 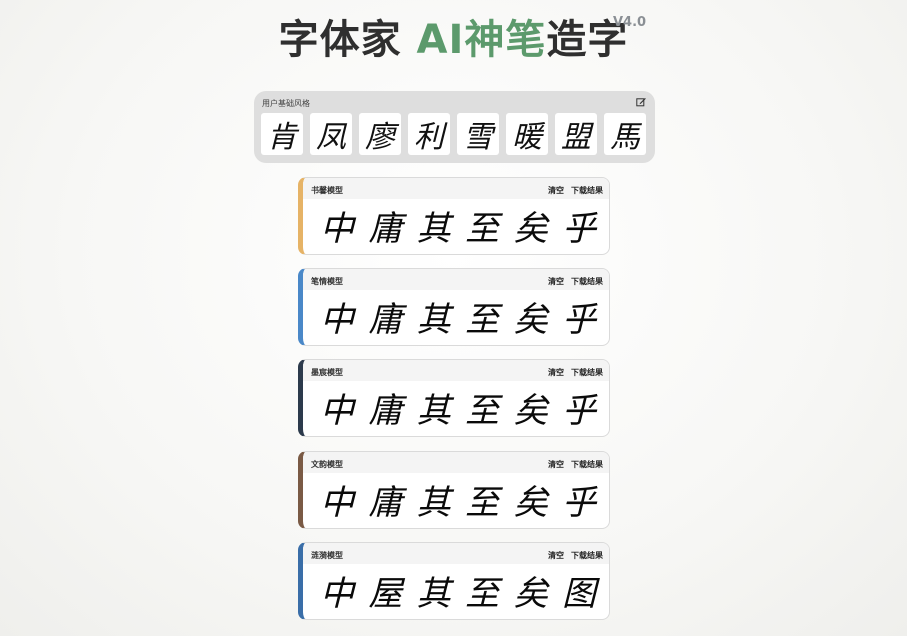 What do you see at coordinates (458, 590) in the screenshot?
I see `char-row: 中 屋 其 至 矣 图` at bounding box center [458, 590].